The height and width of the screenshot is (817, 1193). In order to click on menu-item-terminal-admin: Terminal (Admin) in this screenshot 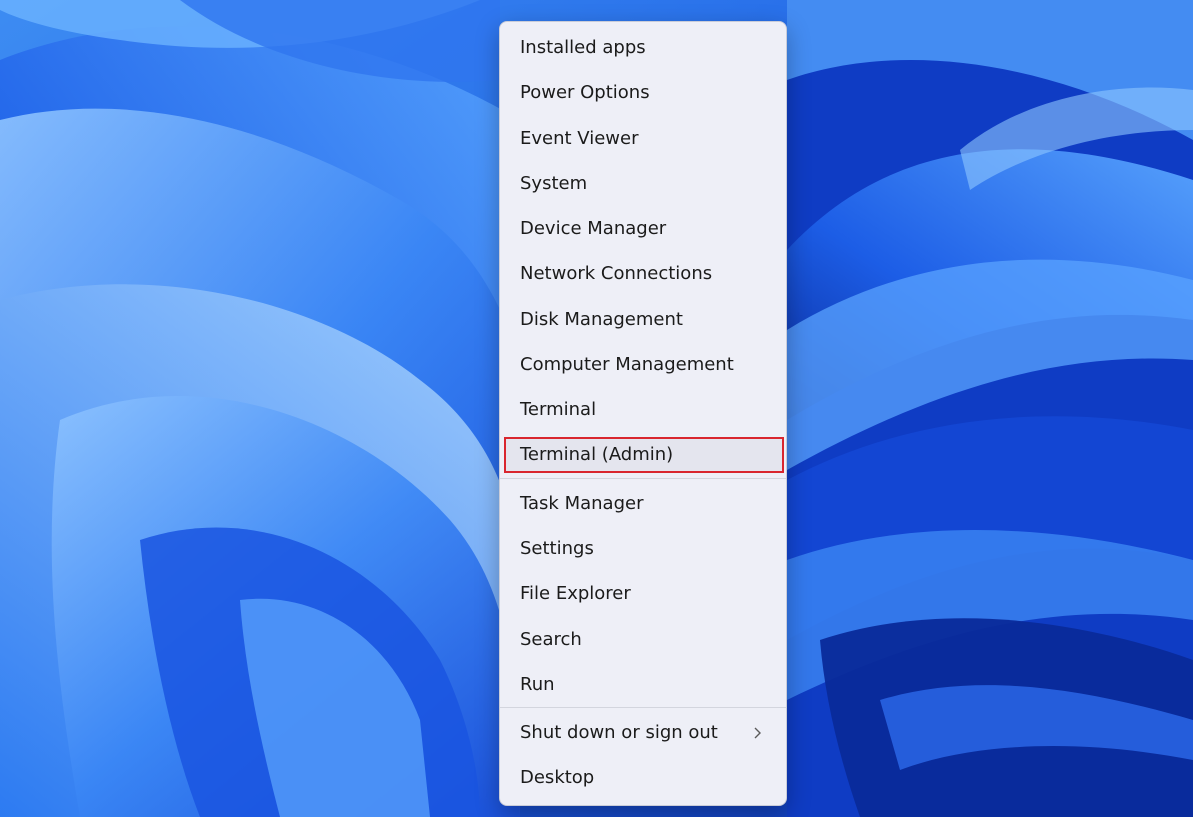, I will do `click(644, 454)`.